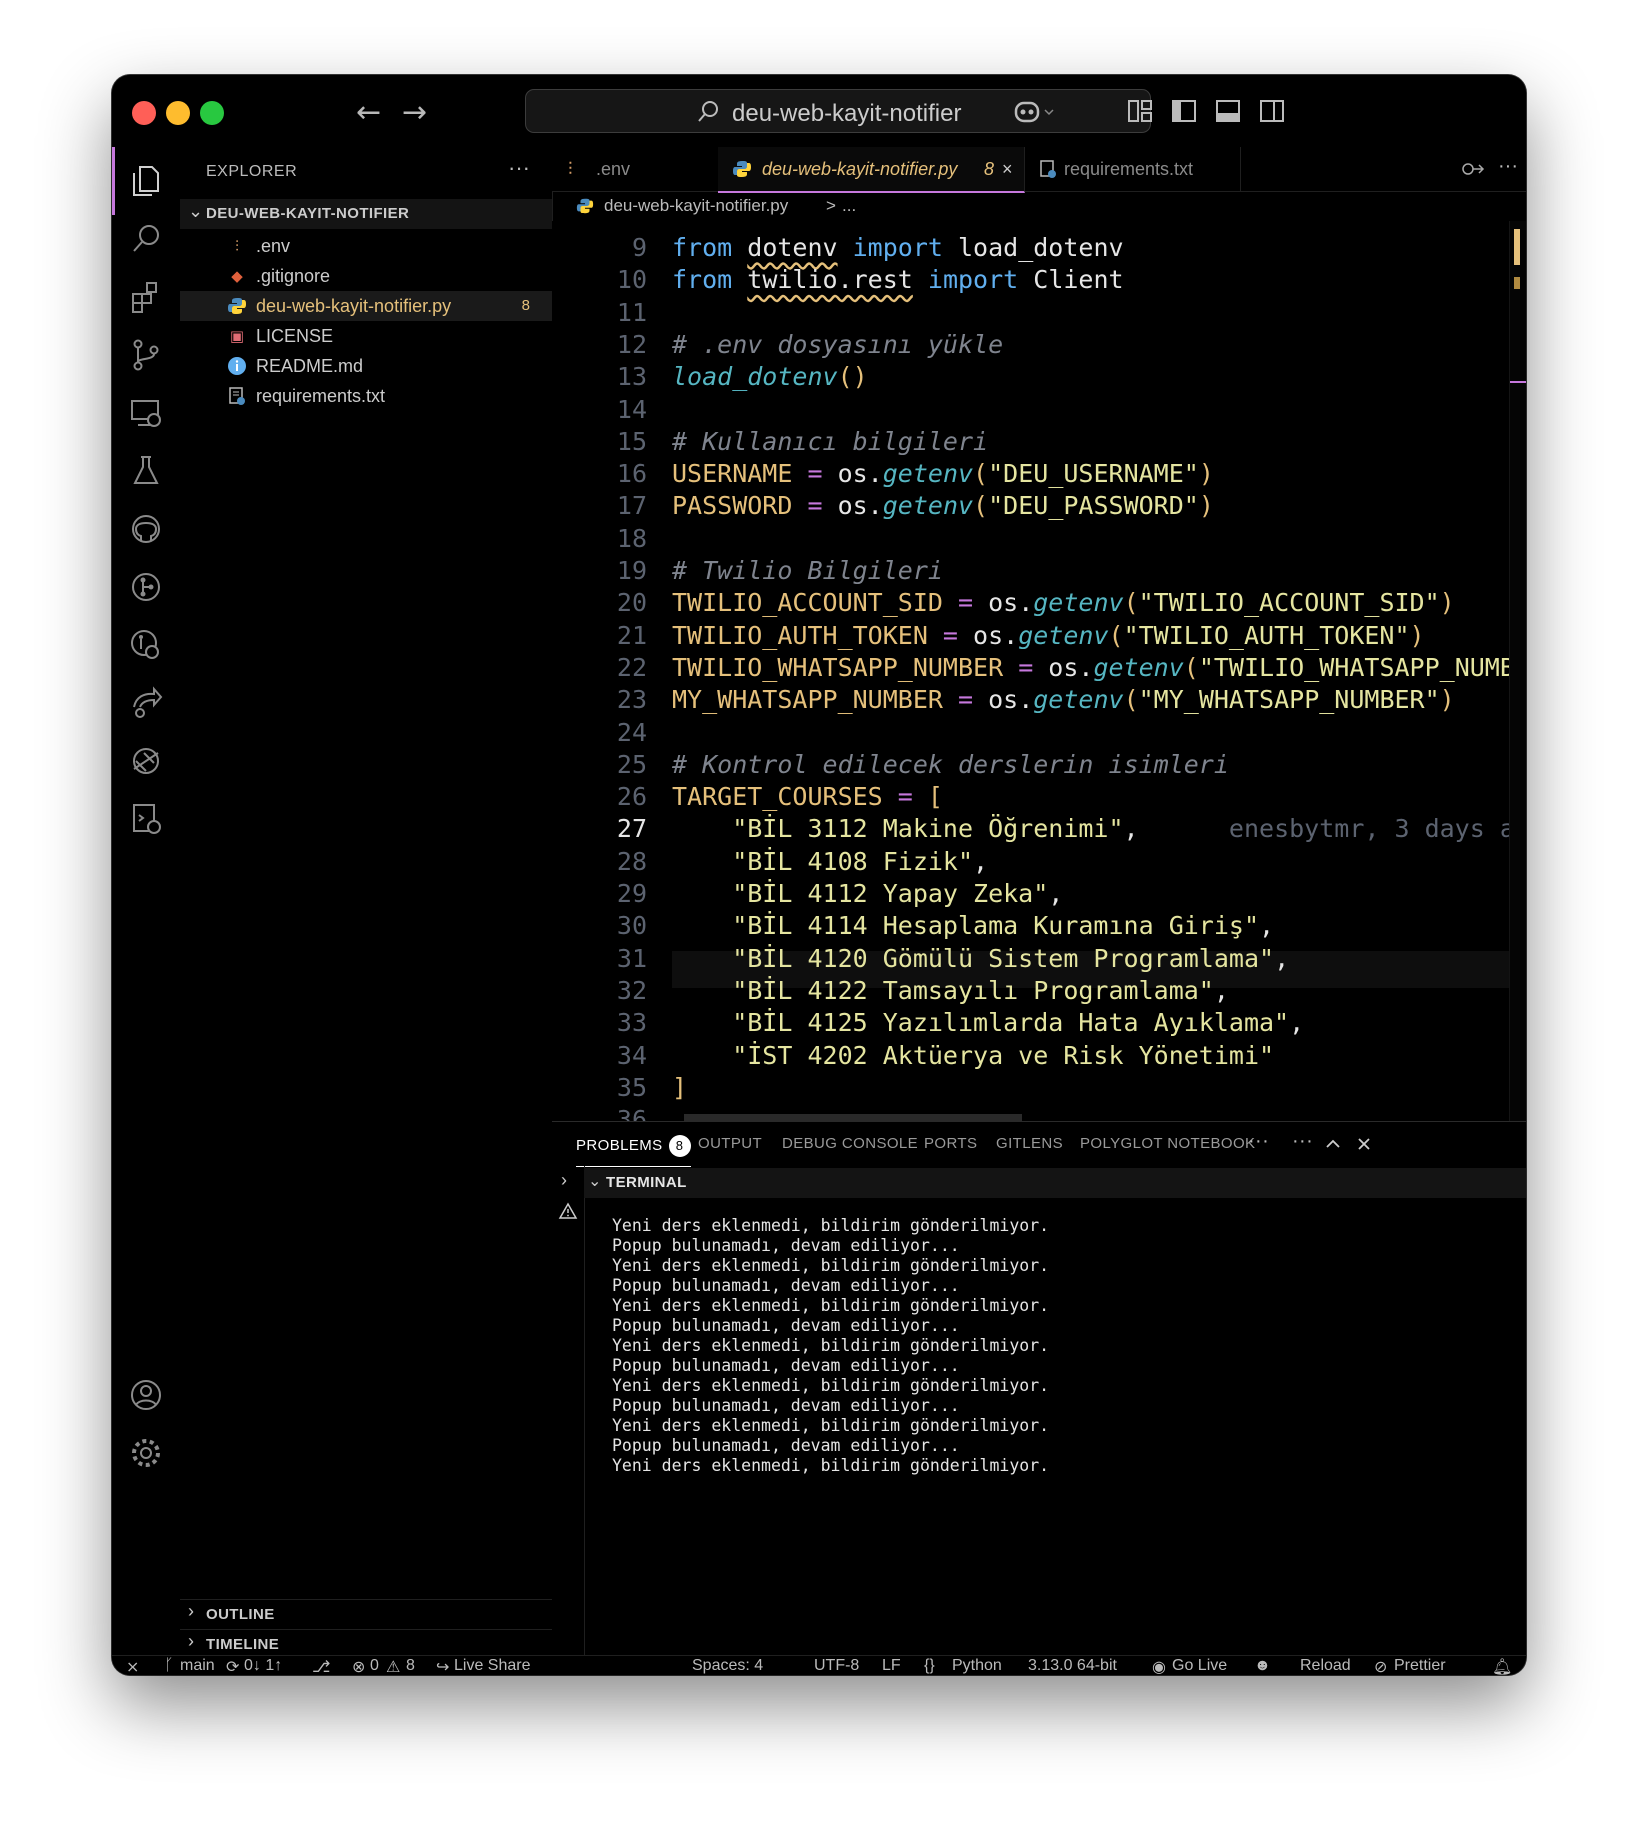  What do you see at coordinates (1029, 1143) in the screenshot?
I see `tab-gitlens: GITLENS` at bounding box center [1029, 1143].